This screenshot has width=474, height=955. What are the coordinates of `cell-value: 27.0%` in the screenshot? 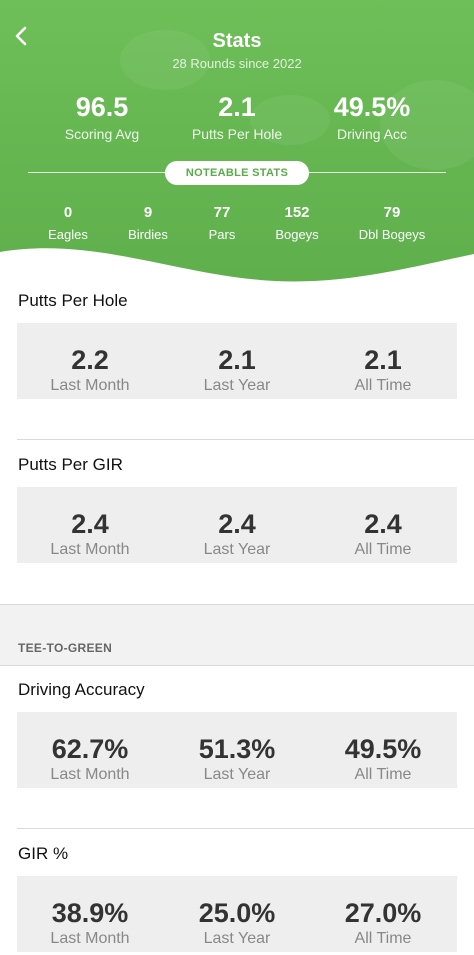 It's located at (383, 913).